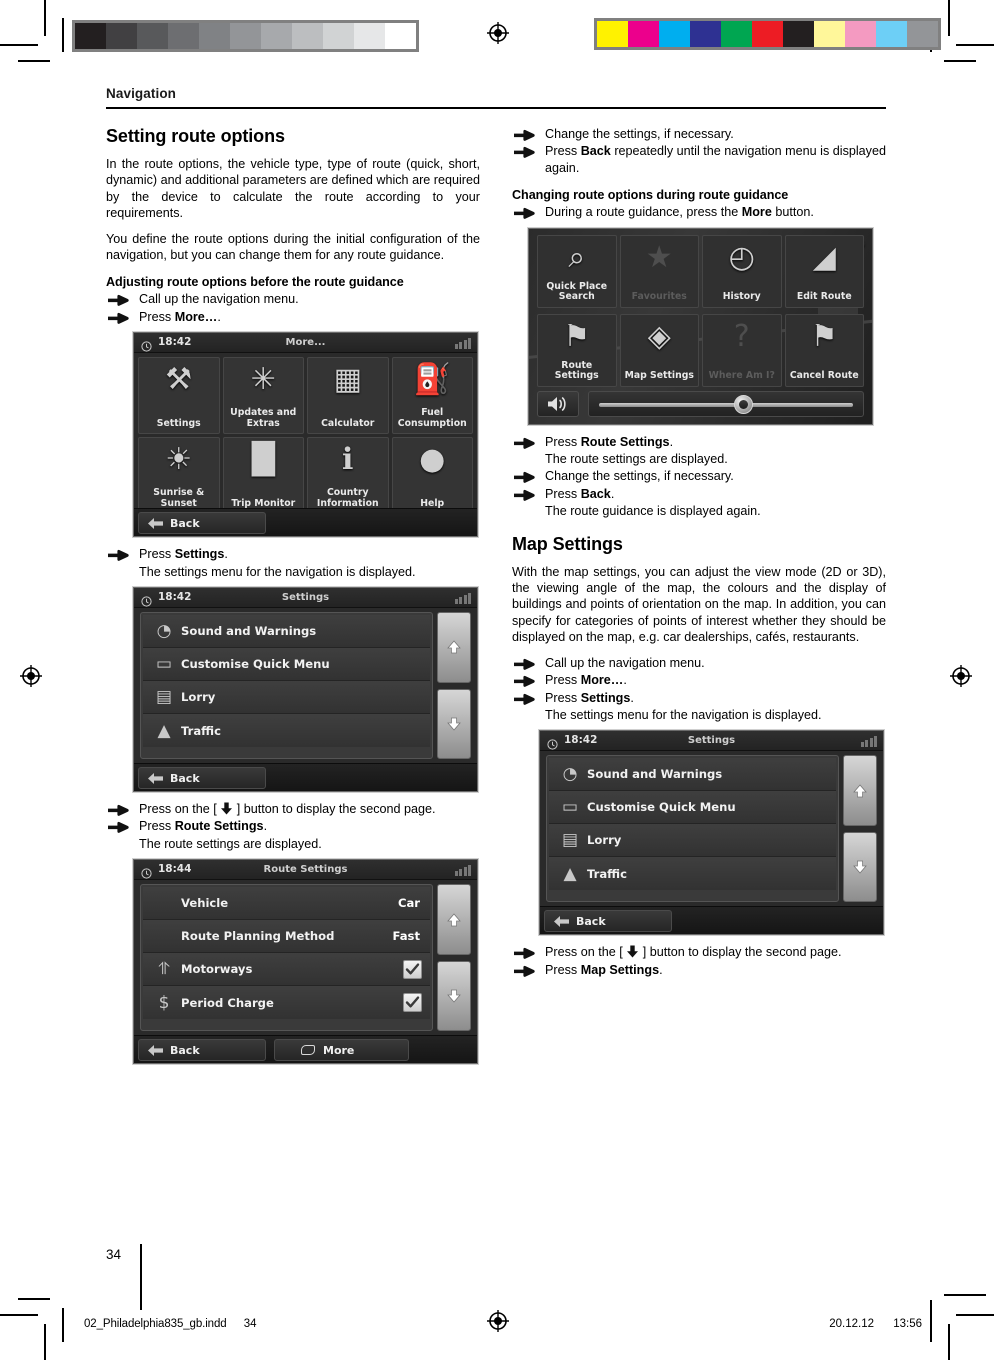 This screenshot has height=1360, width=994. I want to click on footer-filename: 02_Philadelphia835_gb.indd, so click(155, 1324).